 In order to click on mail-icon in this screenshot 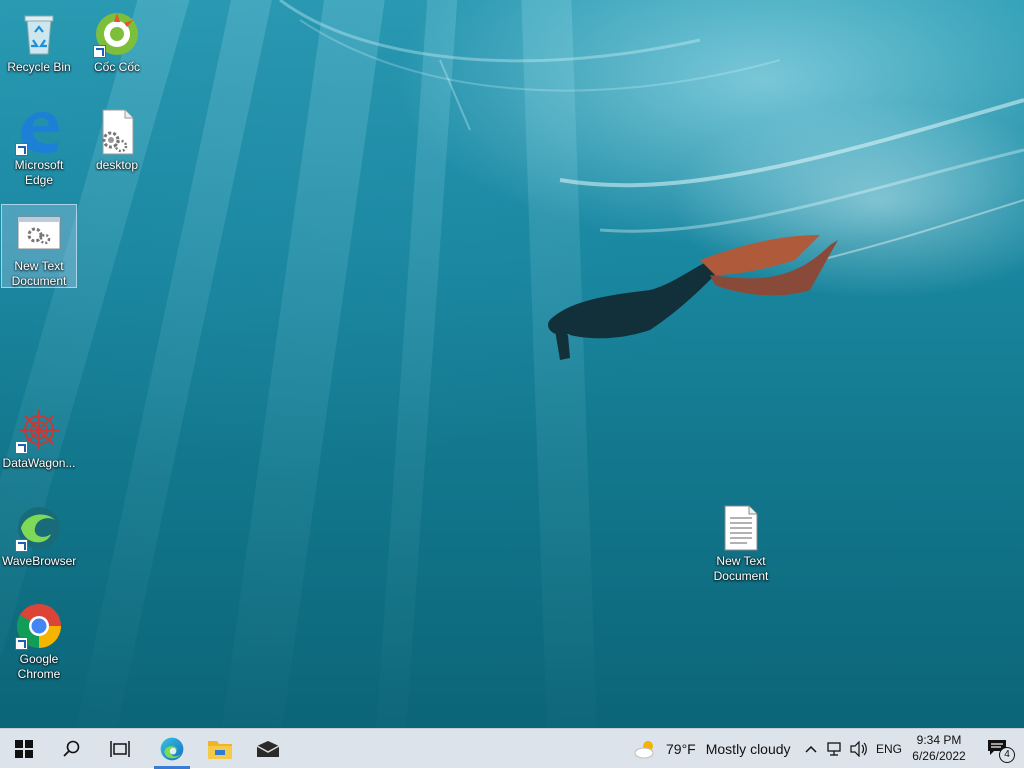, I will do `click(268, 749)`.